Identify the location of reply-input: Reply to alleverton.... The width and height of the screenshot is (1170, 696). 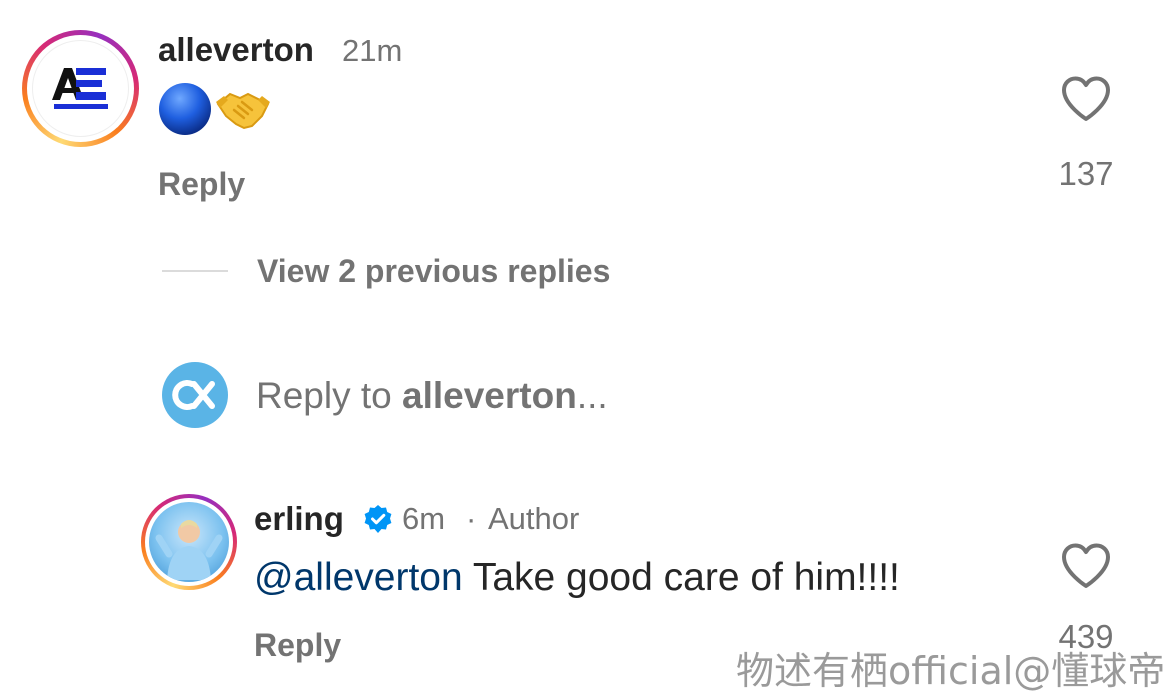
(432, 396).